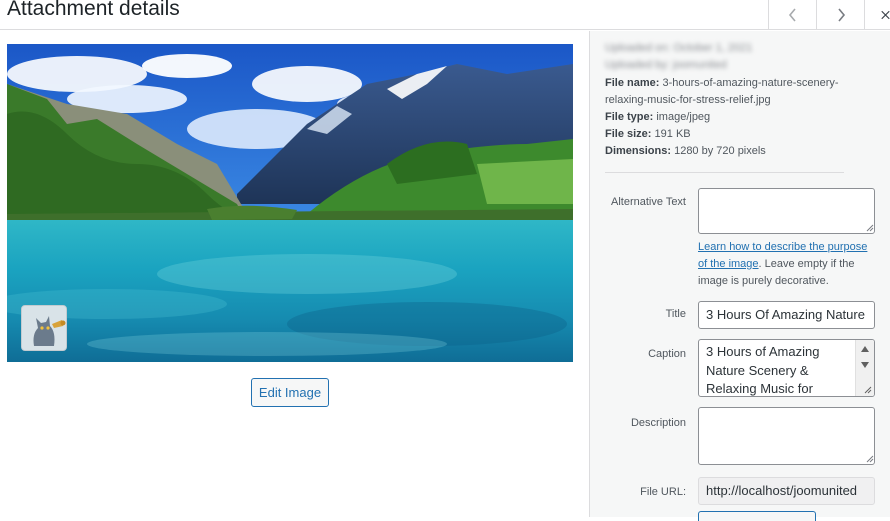  I want to click on file-type-label: File type:, so click(629, 117).